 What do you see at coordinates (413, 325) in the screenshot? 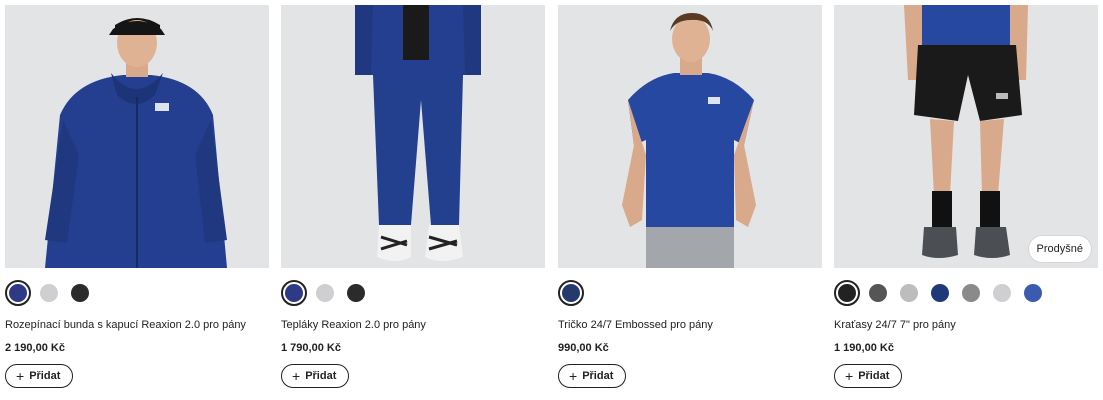
I see `product-name: Tepláky Reaxion 2.0 pro pány` at bounding box center [413, 325].